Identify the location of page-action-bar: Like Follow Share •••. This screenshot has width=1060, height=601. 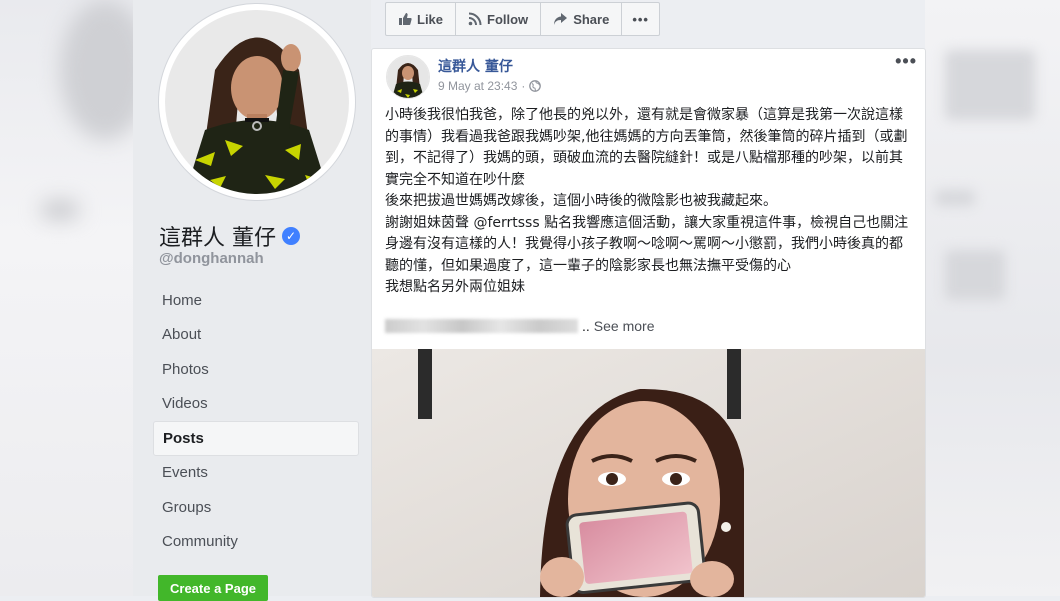
(522, 19).